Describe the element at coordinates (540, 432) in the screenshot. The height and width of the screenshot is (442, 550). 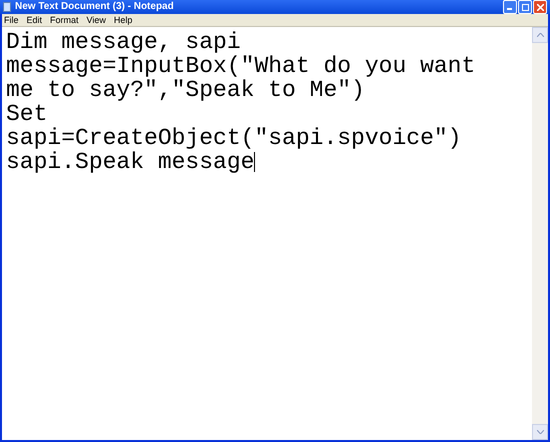
I see `scroll-down-button` at that location.